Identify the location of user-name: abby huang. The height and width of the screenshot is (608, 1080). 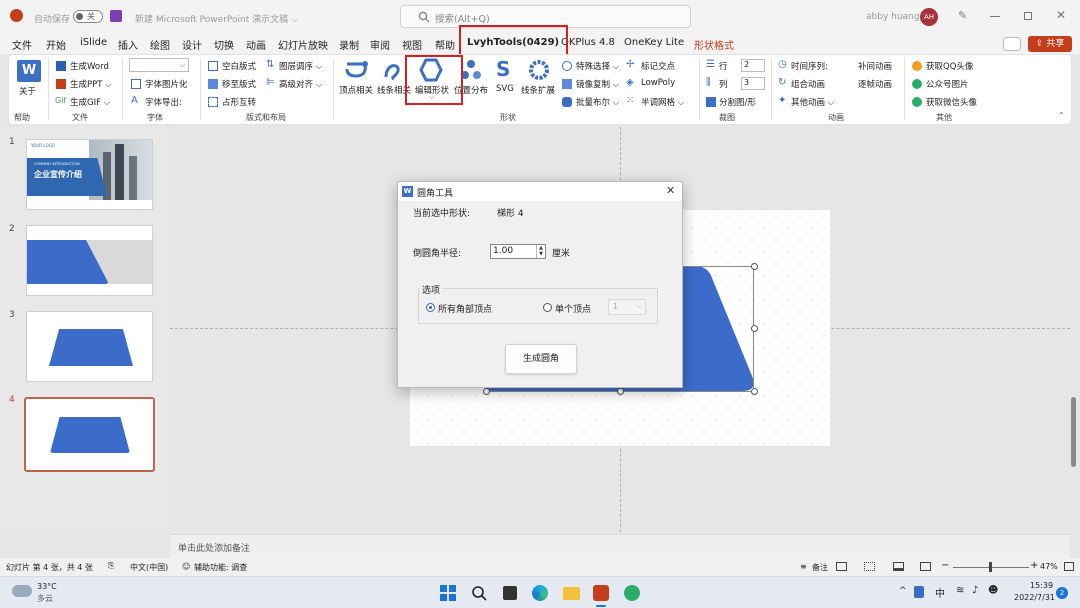
(892, 17).